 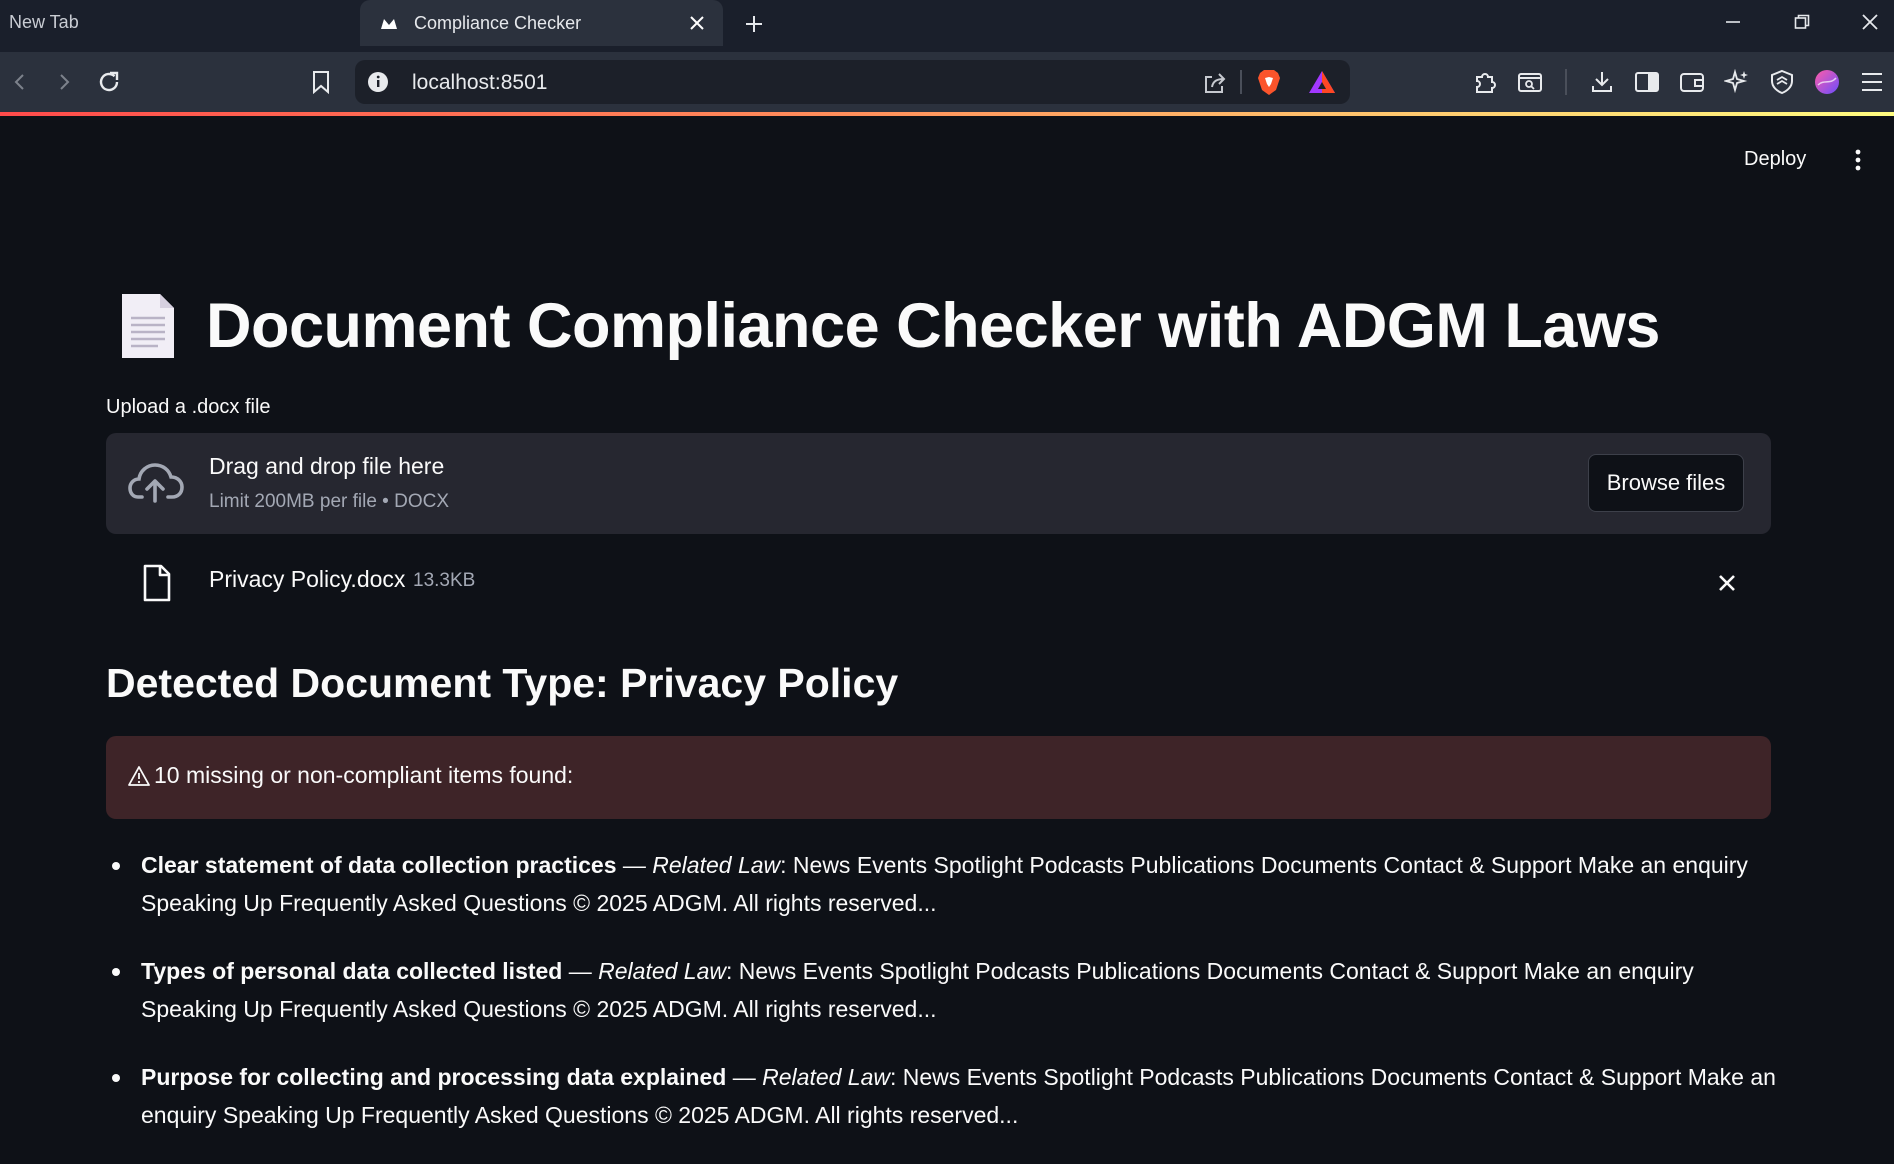 I want to click on vpn-shield-icon, so click(x=1782, y=82).